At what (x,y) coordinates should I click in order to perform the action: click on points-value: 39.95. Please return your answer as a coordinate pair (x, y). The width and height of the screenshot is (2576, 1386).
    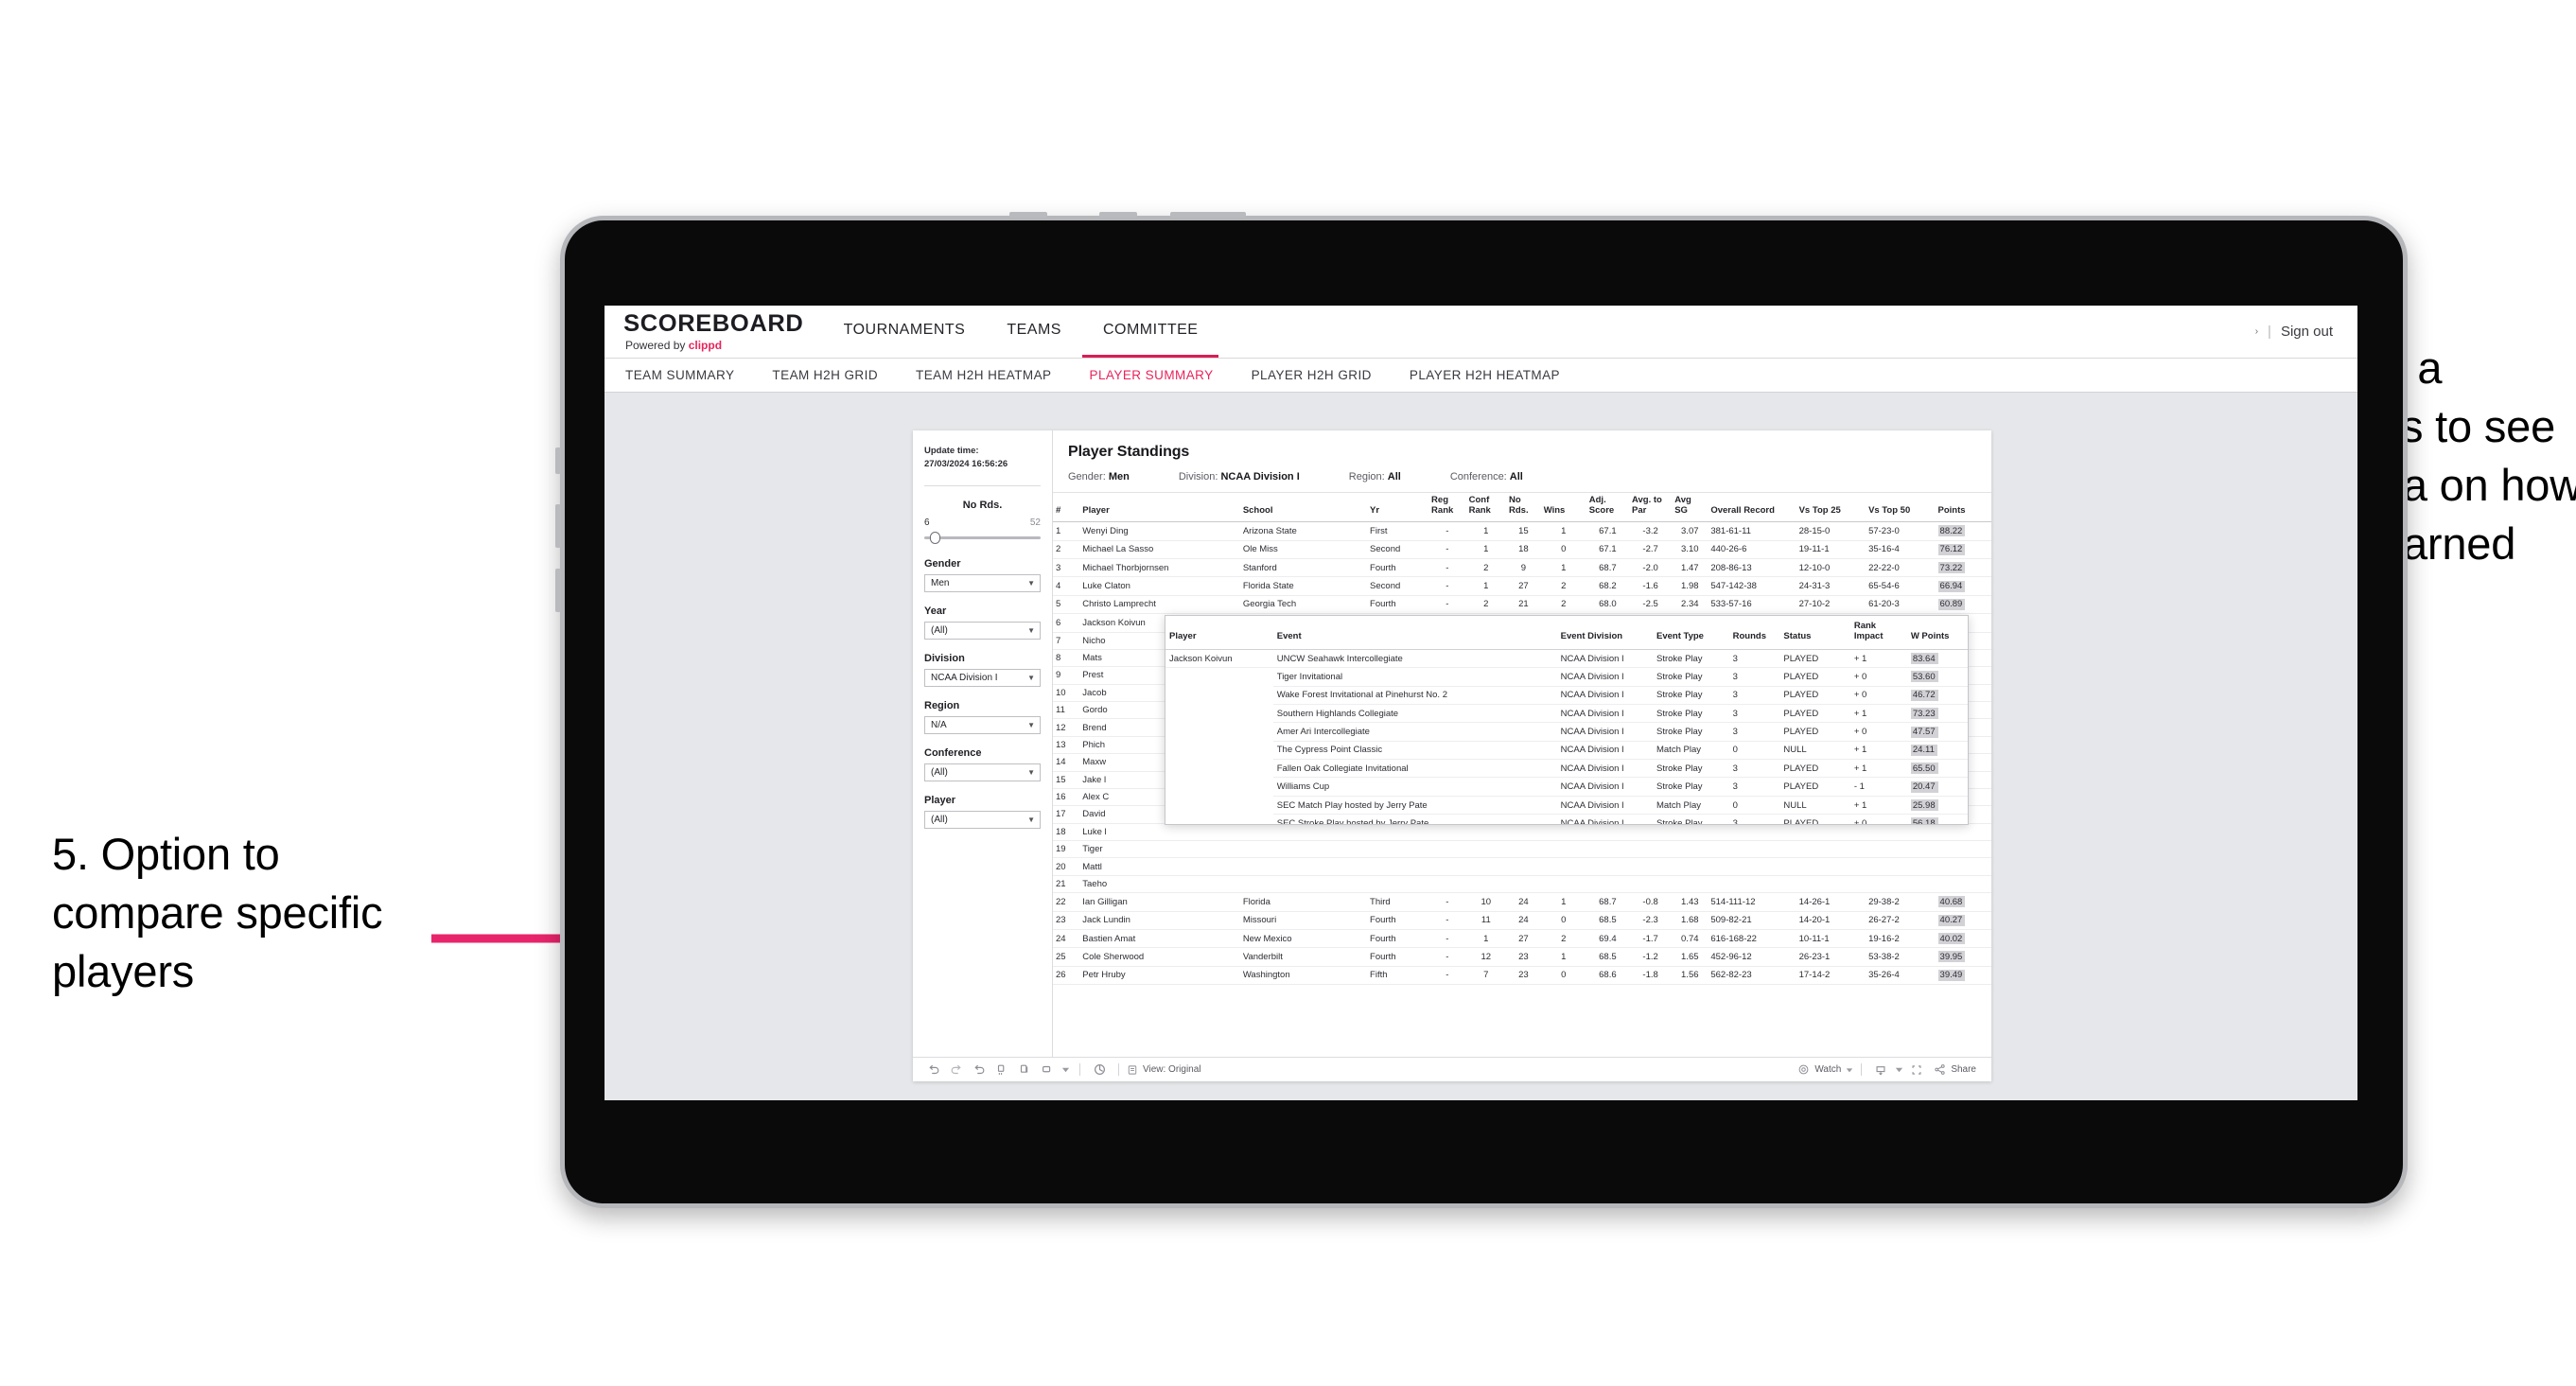
    Looking at the image, I should click on (1951, 957).